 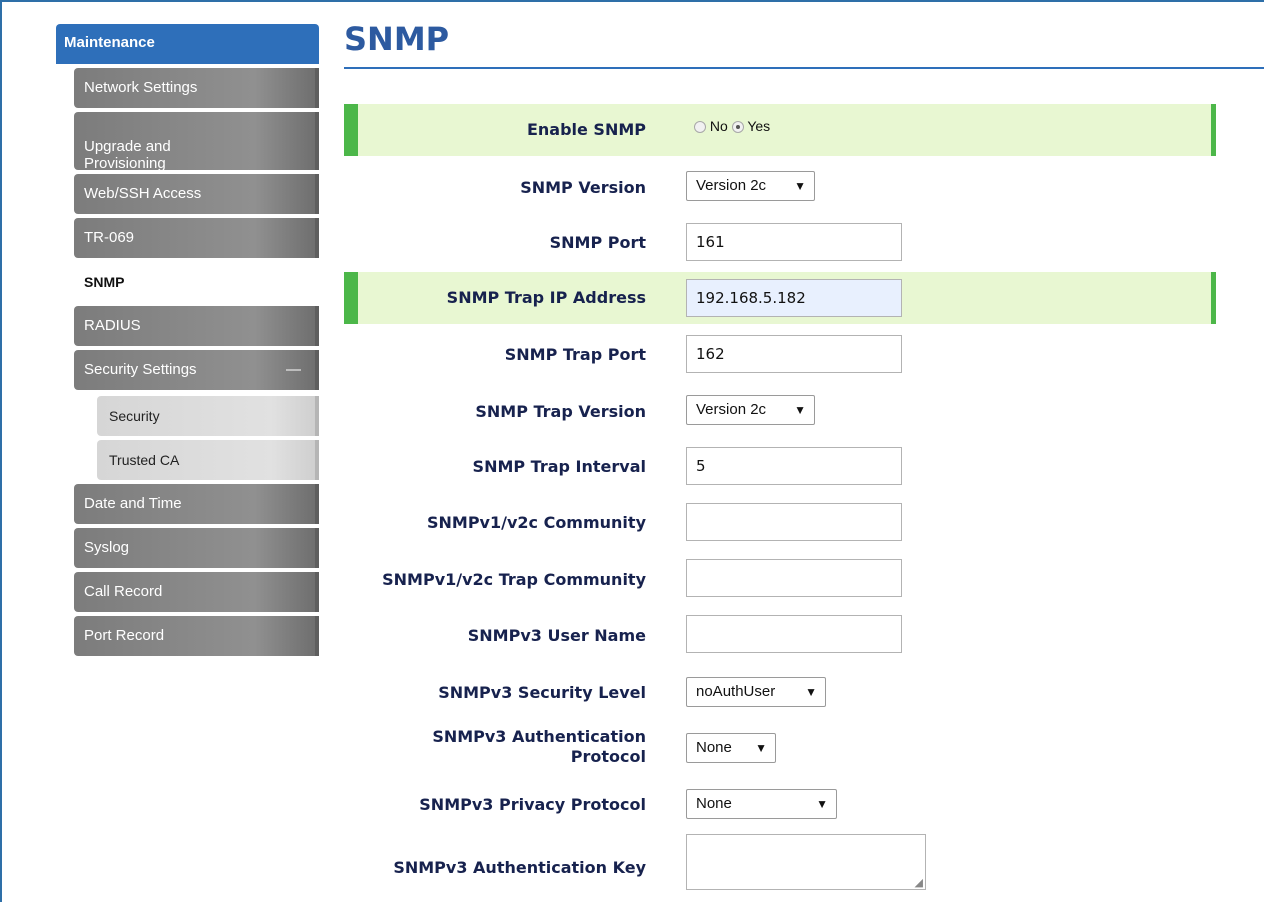 I want to click on snmp-version-label: SNMP Version, so click(x=583, y=187).